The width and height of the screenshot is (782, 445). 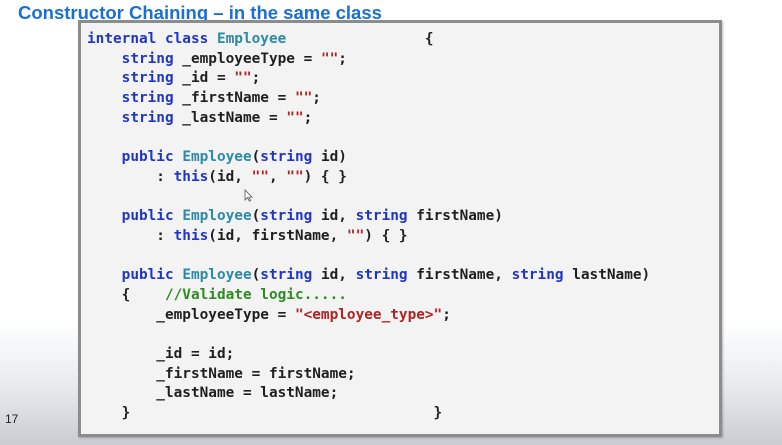 What do you see at coordinates (368, 79) in the screenshot?
I see `code-line: string _id = "";` at bounding box center [368, 79].